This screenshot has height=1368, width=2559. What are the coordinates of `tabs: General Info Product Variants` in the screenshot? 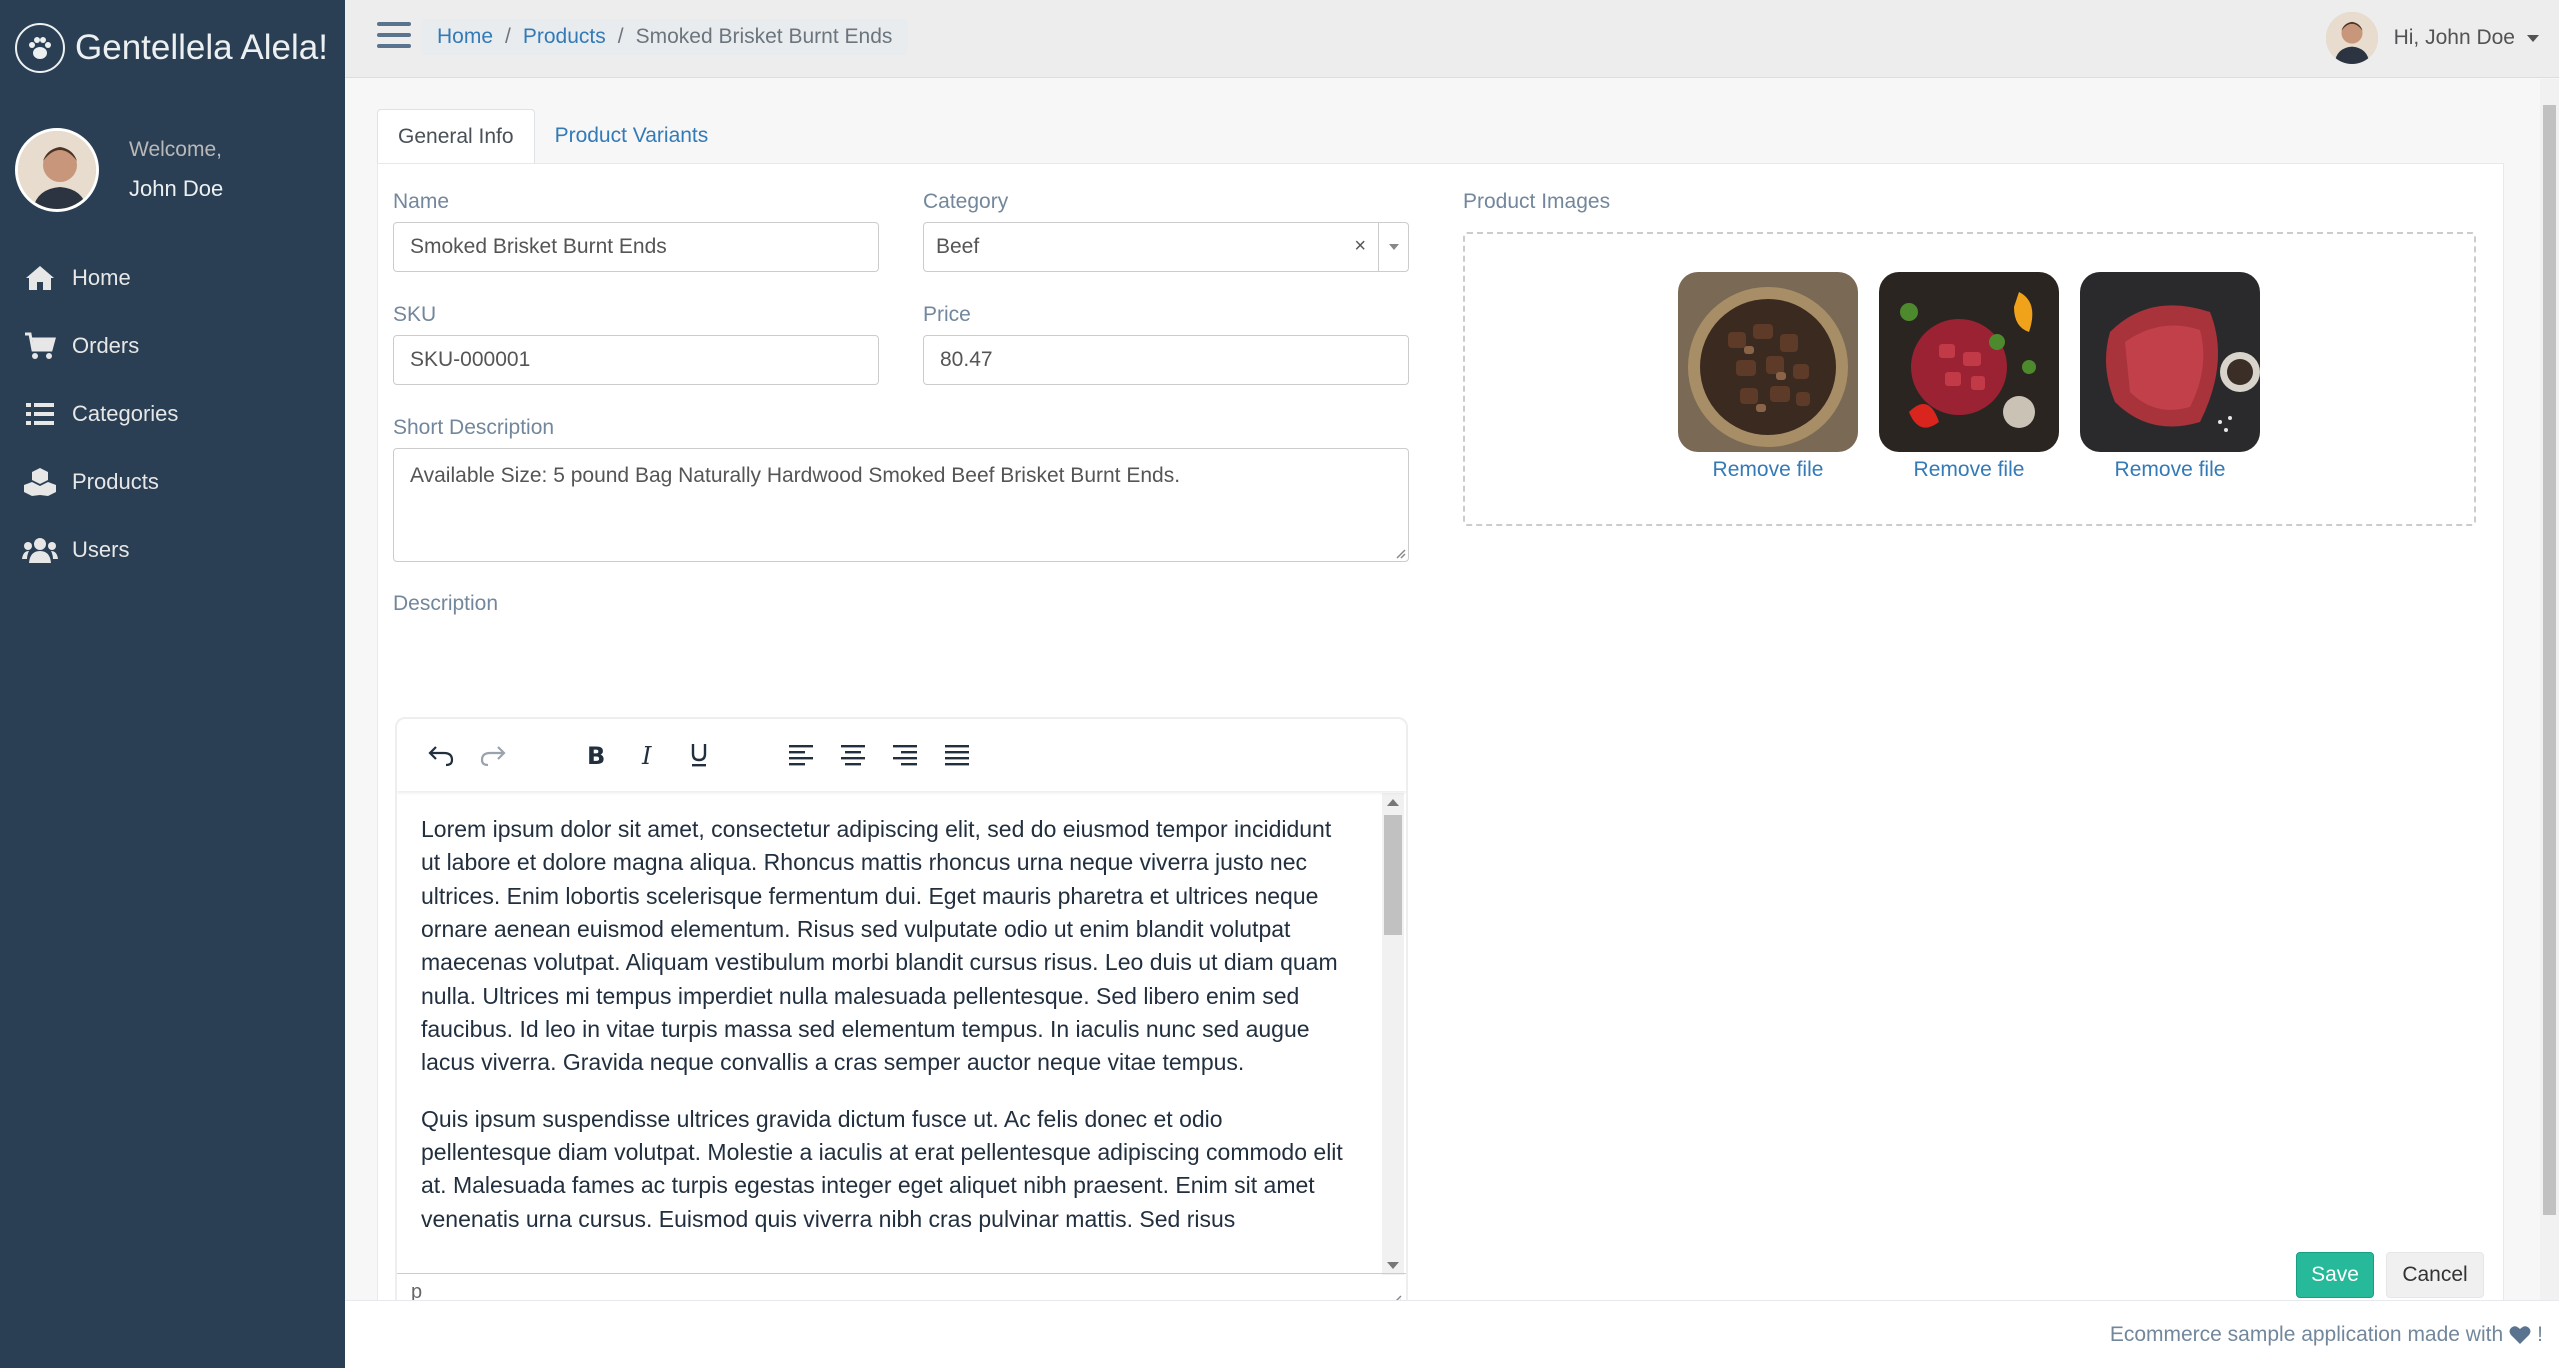 It's located at (552, 136).